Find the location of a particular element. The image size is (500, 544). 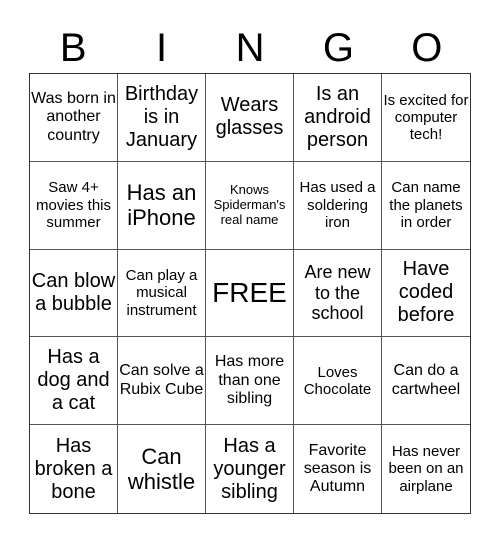

header-letter-n: N is located at coordinates (250, 48).